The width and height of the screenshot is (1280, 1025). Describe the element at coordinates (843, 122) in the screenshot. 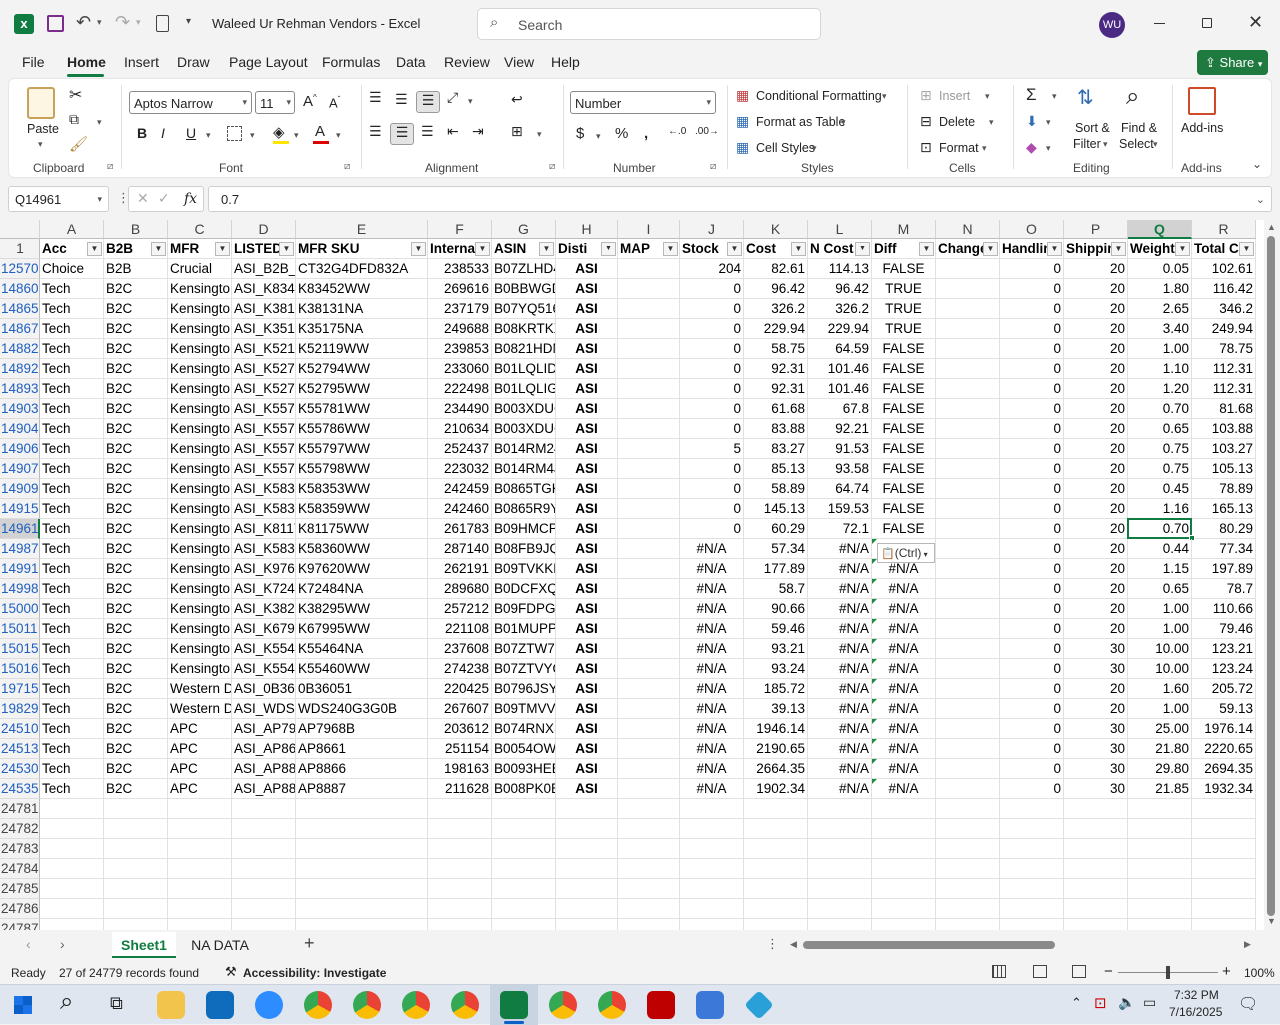

I see `format-table-dropdown-icon: ▾` at that location.